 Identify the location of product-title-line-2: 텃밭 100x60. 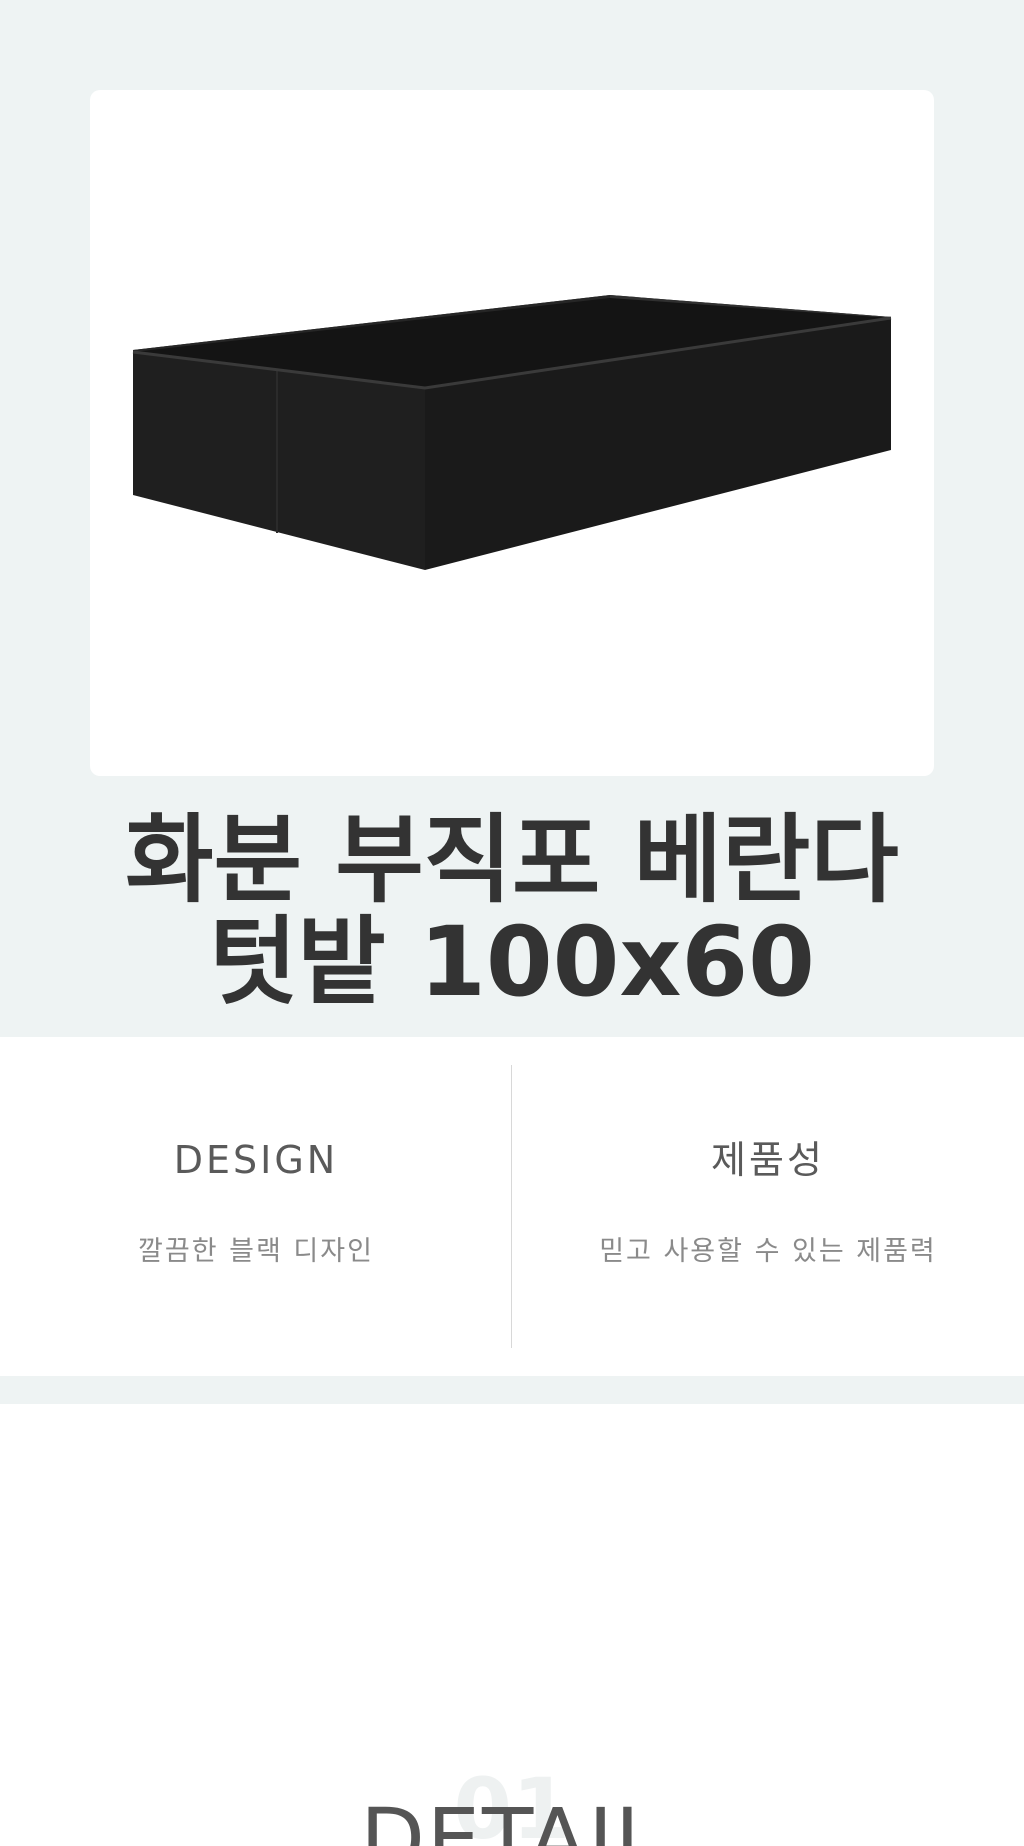
(512, 962).